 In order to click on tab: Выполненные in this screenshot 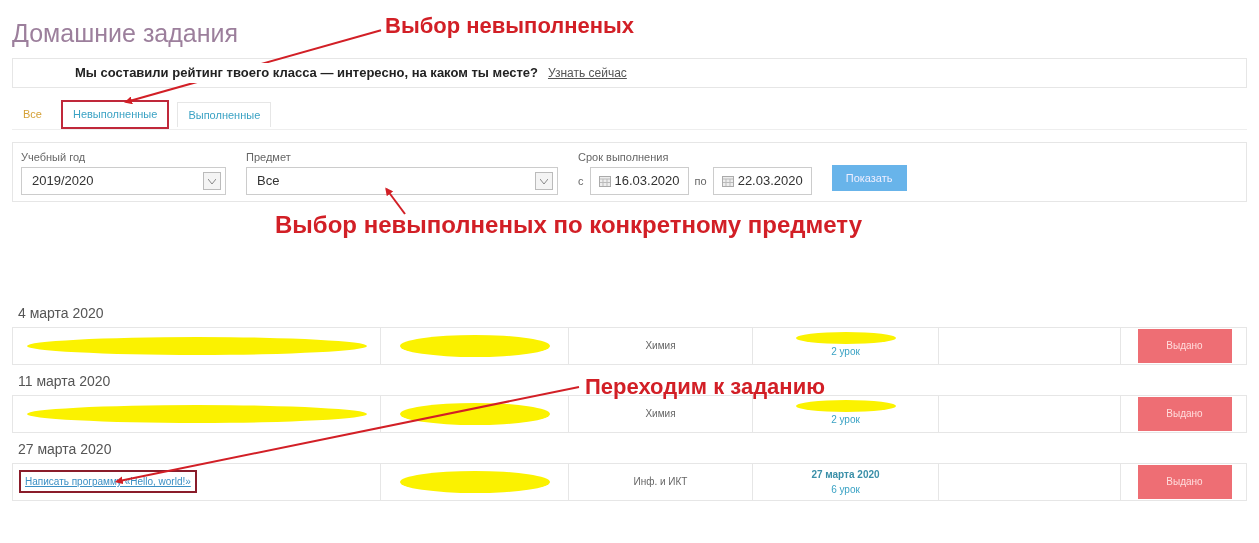, I will do `click(224, 114)`.